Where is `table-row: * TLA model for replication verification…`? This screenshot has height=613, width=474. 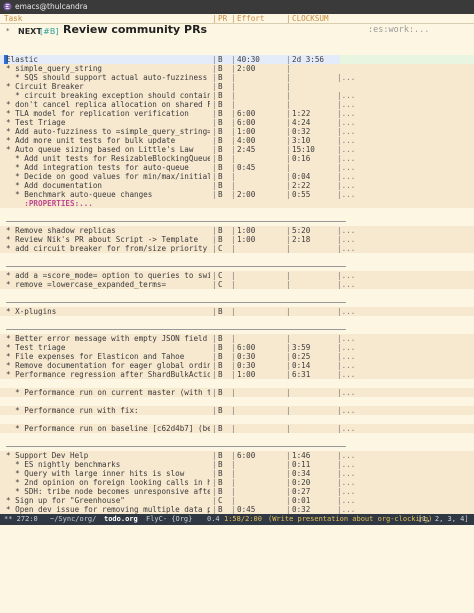 table-row: * TLA model for replication verification… is located at coordinates (237, 113).